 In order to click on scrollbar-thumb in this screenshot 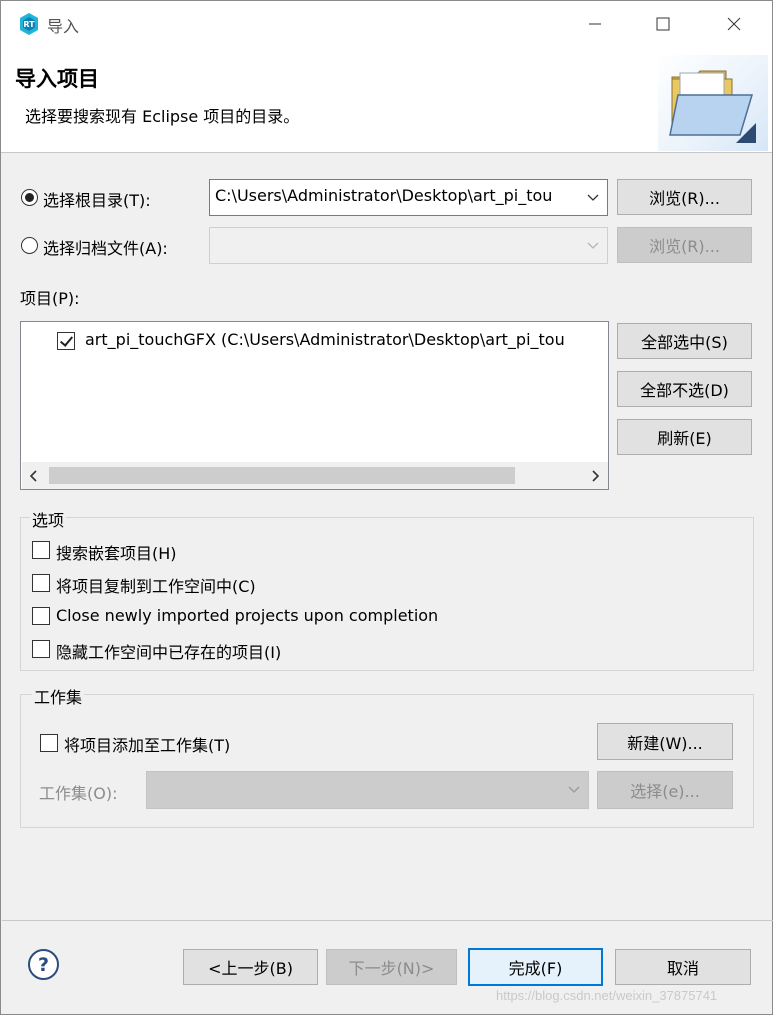, I will do `click(282, 475)`.